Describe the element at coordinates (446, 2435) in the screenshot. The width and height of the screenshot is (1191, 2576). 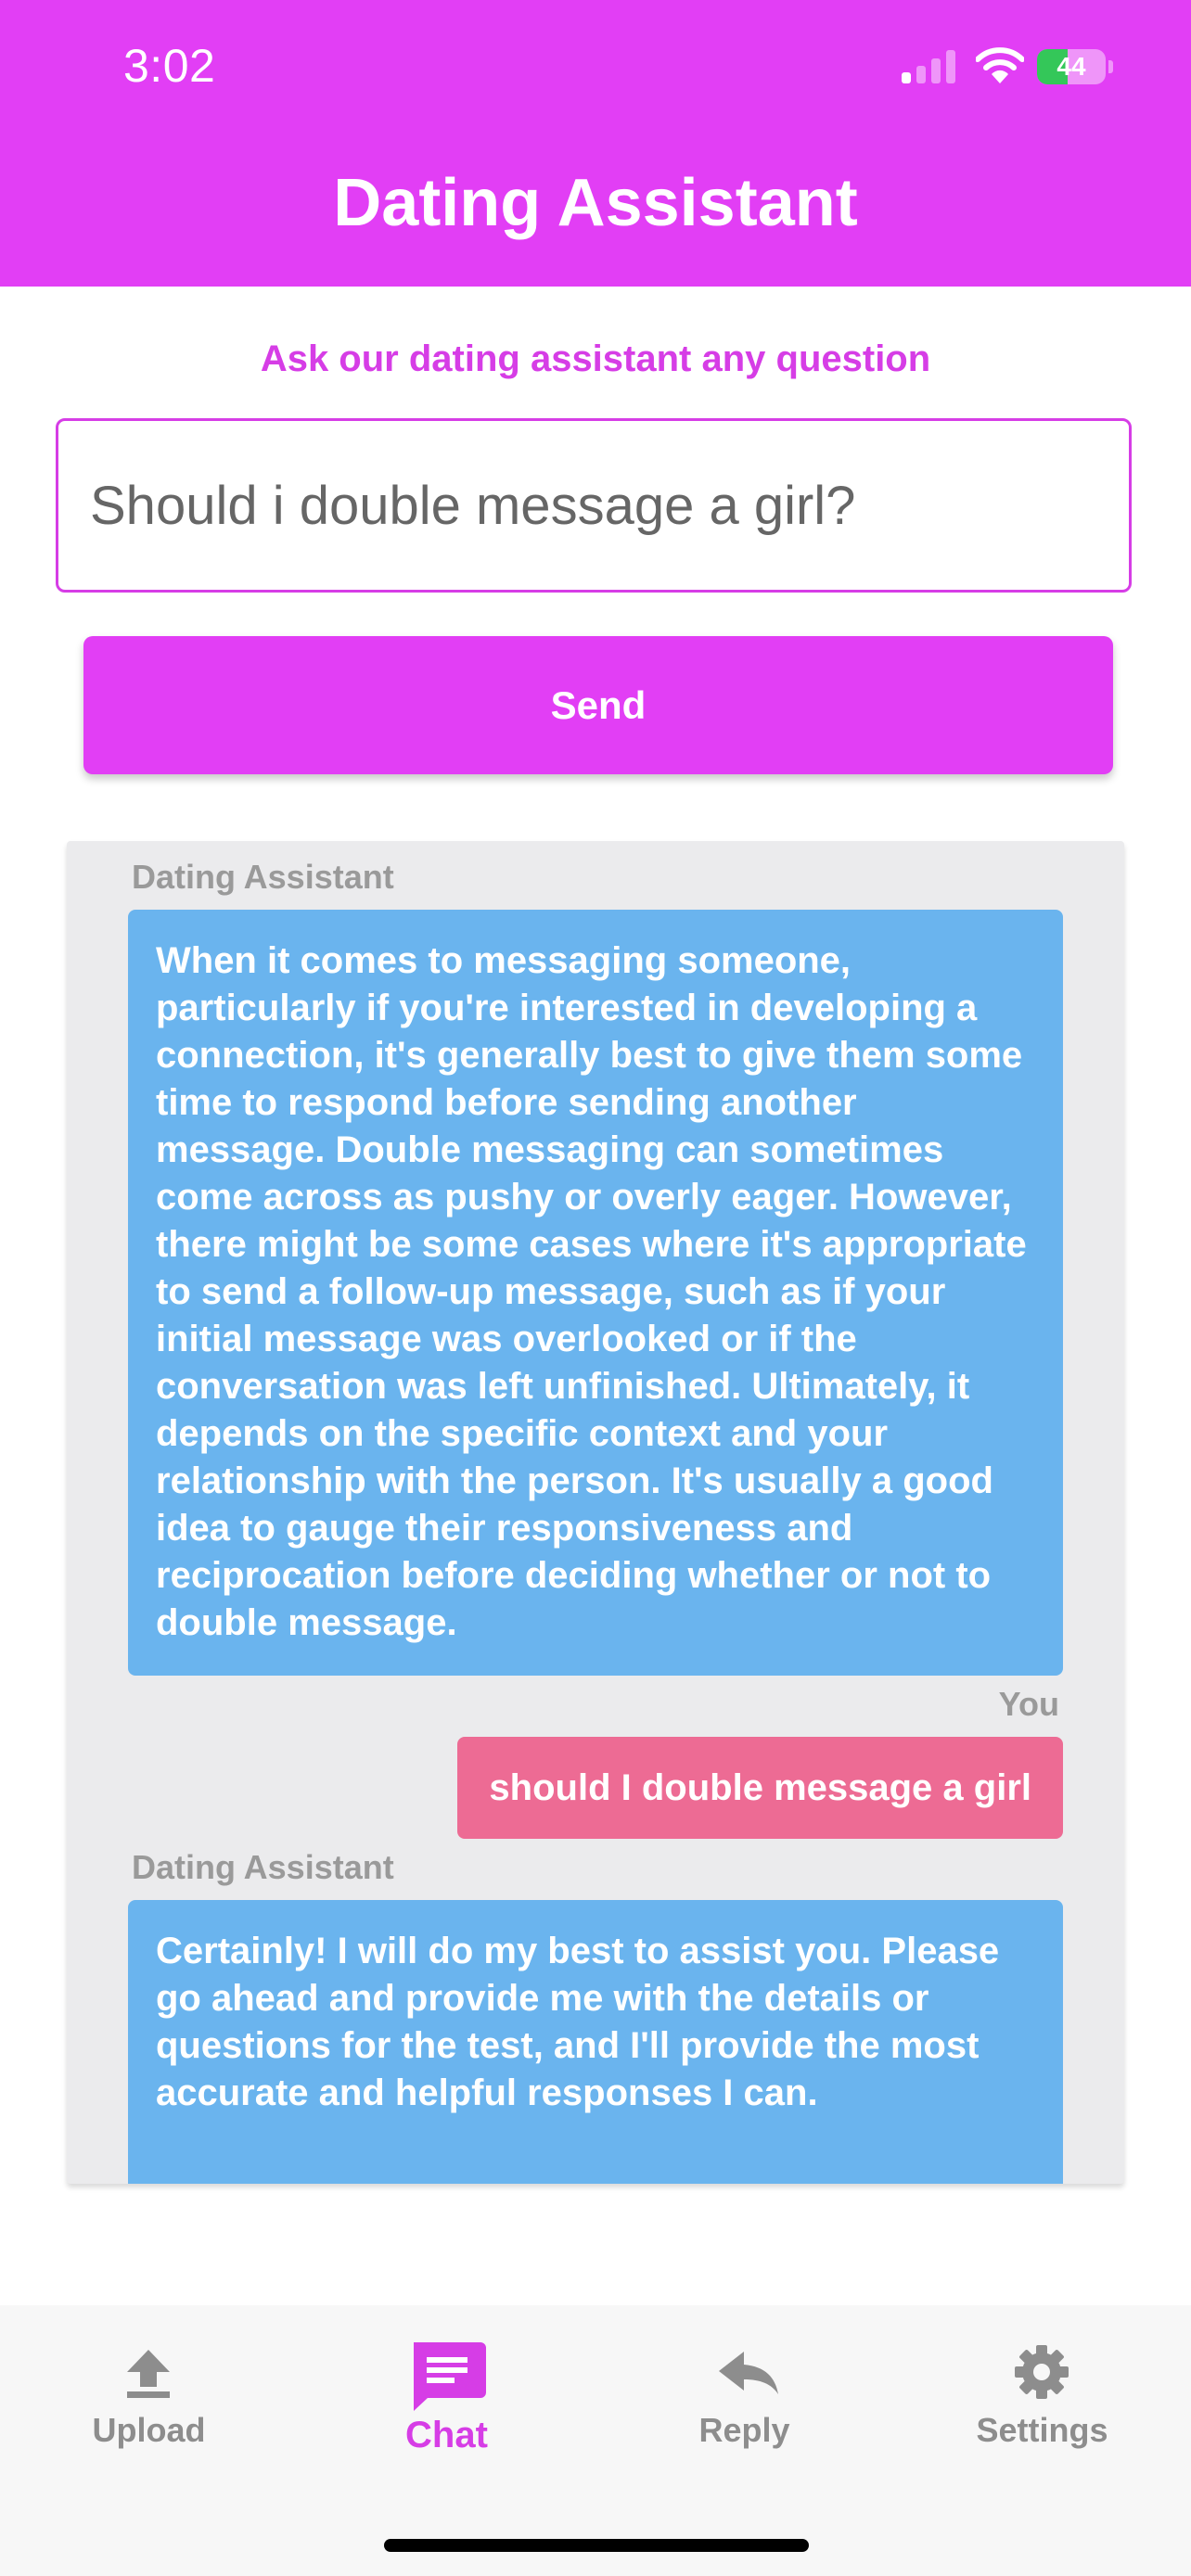
I see `tab-label: Chat` at that location.